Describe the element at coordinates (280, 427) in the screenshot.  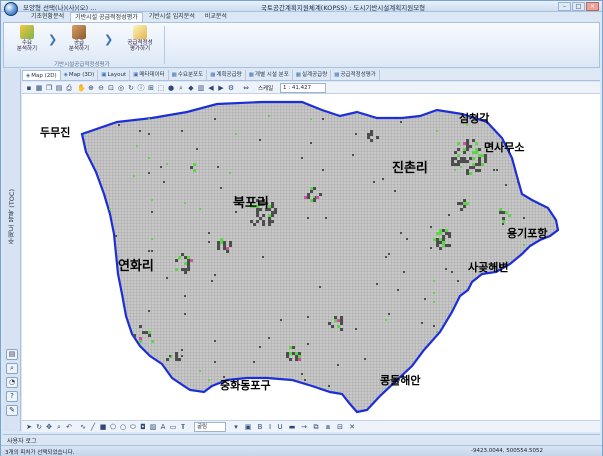
I see `underline-icon: U` at that location.